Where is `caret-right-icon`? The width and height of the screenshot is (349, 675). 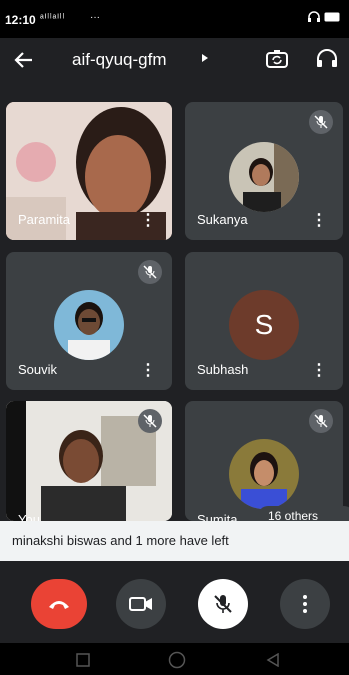
caret-right-icon is located at coordinates (205, 59).